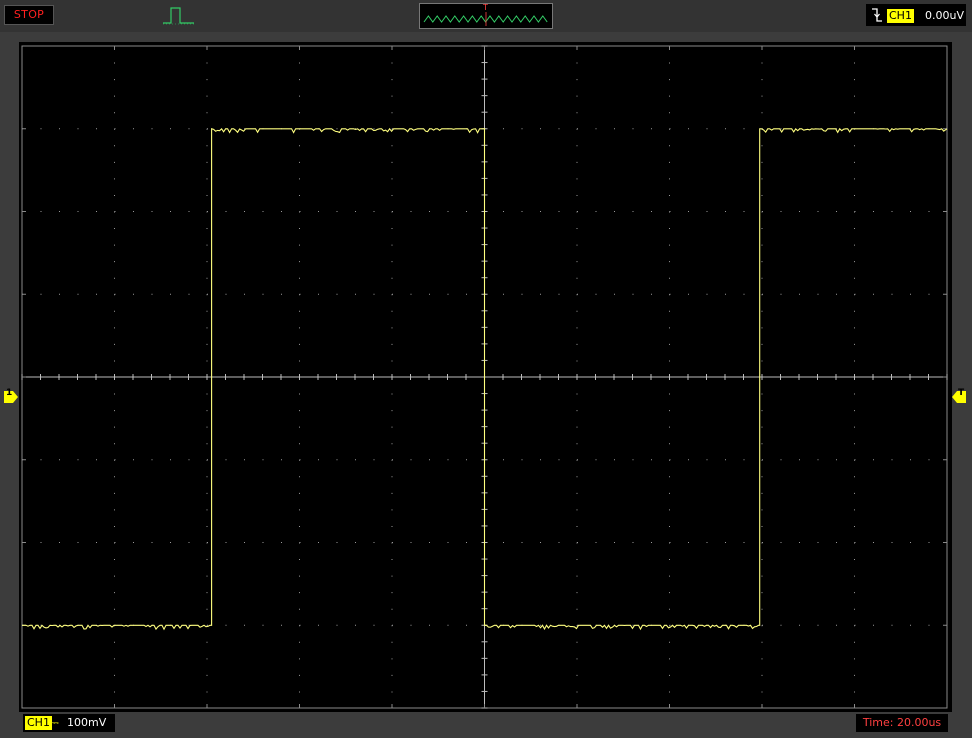 This screenshot has width=972, height=738. I want to click on bottom-status-bar: CH1 ⎓ 100mV Time: 20.00us, so click(486, 725).